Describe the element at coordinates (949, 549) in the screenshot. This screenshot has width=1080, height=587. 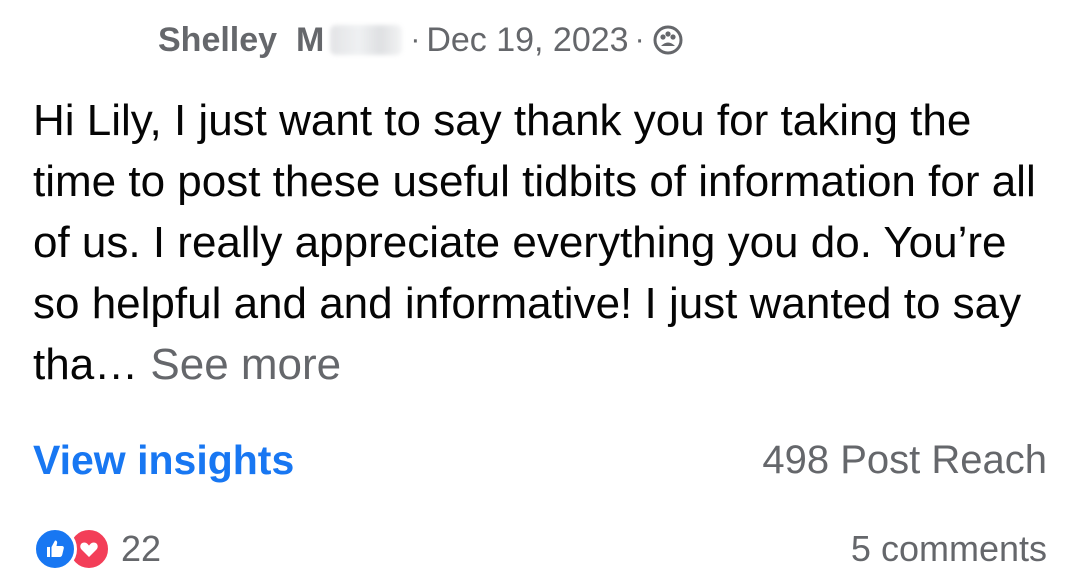
I see `comments-count-link: 5 comments` at that location.